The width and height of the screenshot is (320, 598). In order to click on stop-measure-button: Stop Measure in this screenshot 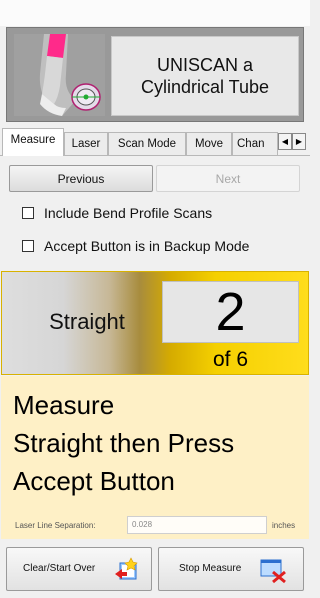, I will do `click(231, 569)`.